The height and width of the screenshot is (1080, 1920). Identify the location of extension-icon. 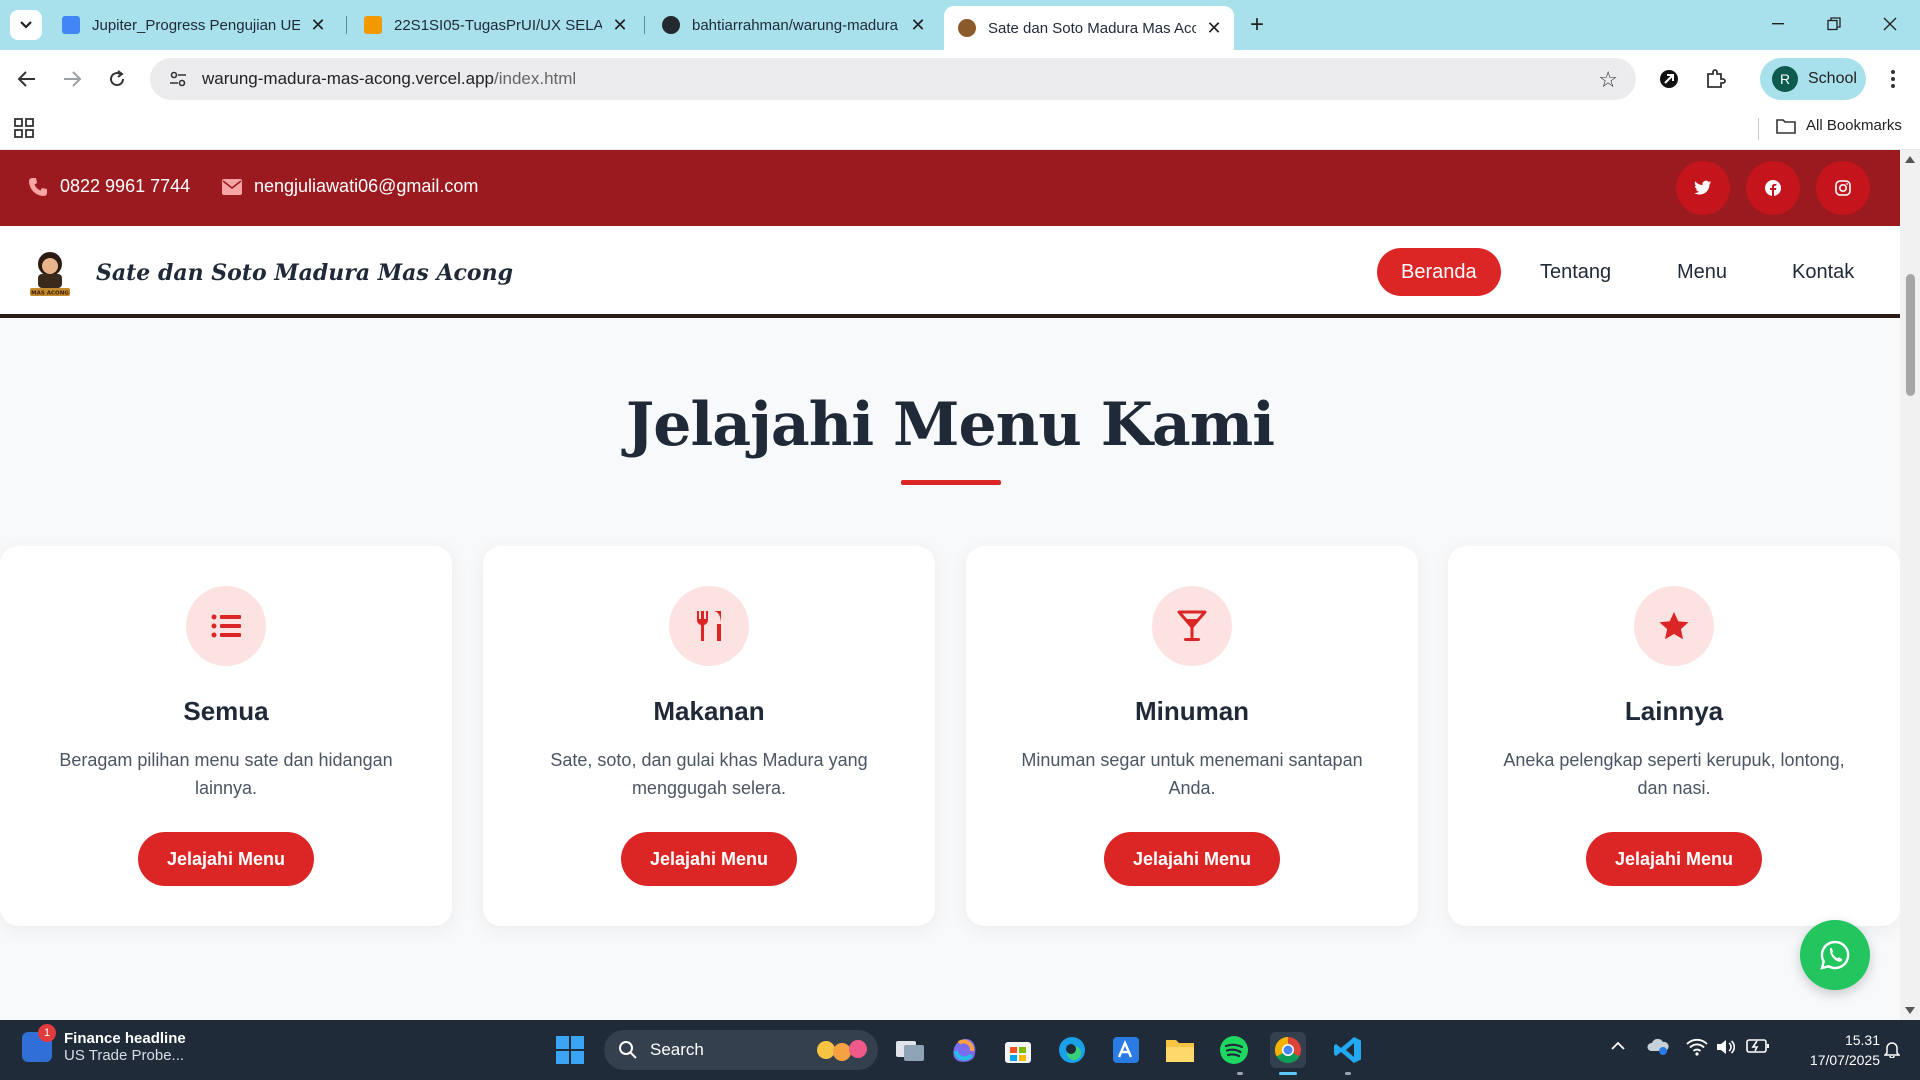
(1669, 79).